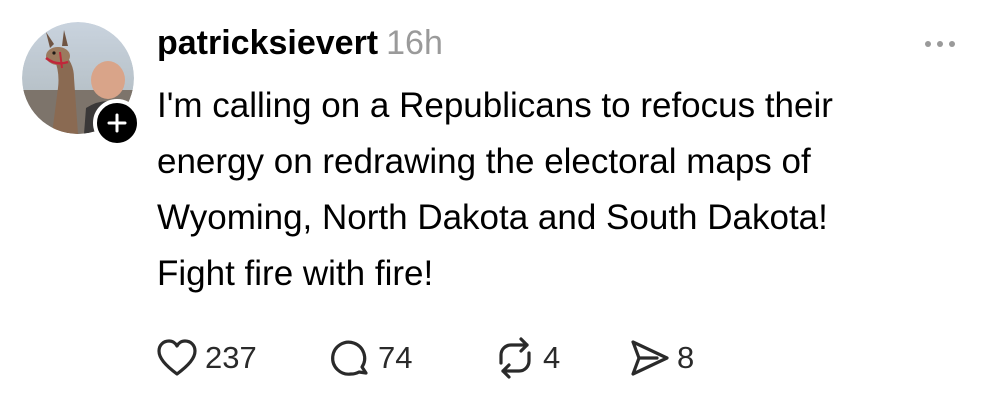  I want to click on share-button: 8, so click(660, 358).